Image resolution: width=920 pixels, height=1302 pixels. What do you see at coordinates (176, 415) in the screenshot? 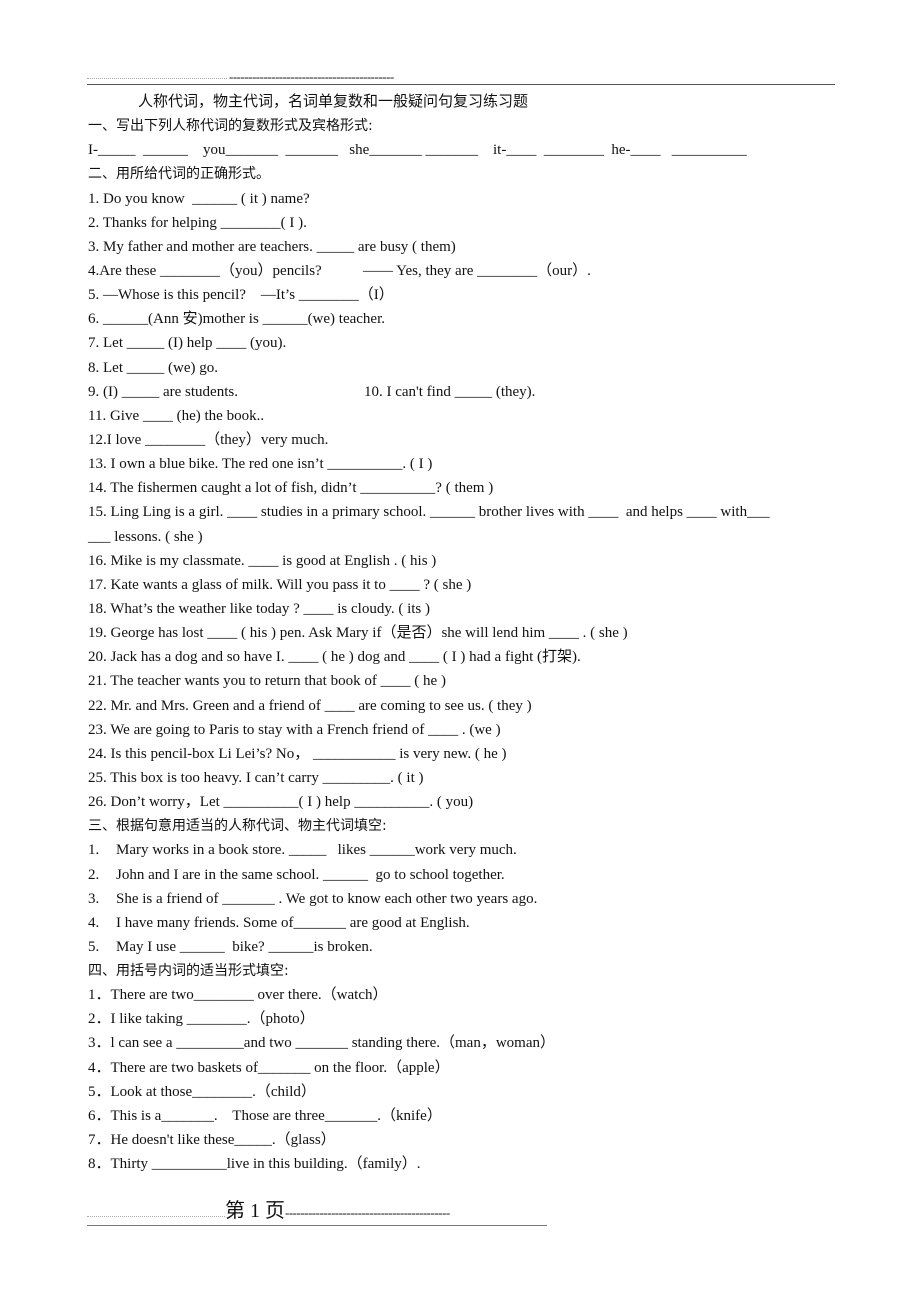
I see `exercise-item: 11. Give ____ (he) the book..` at bounding box center [176, 415].